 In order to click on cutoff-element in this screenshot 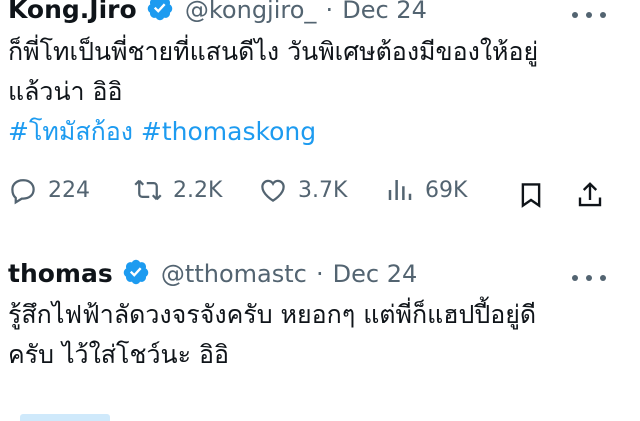, I will do `click(65, 417)`.